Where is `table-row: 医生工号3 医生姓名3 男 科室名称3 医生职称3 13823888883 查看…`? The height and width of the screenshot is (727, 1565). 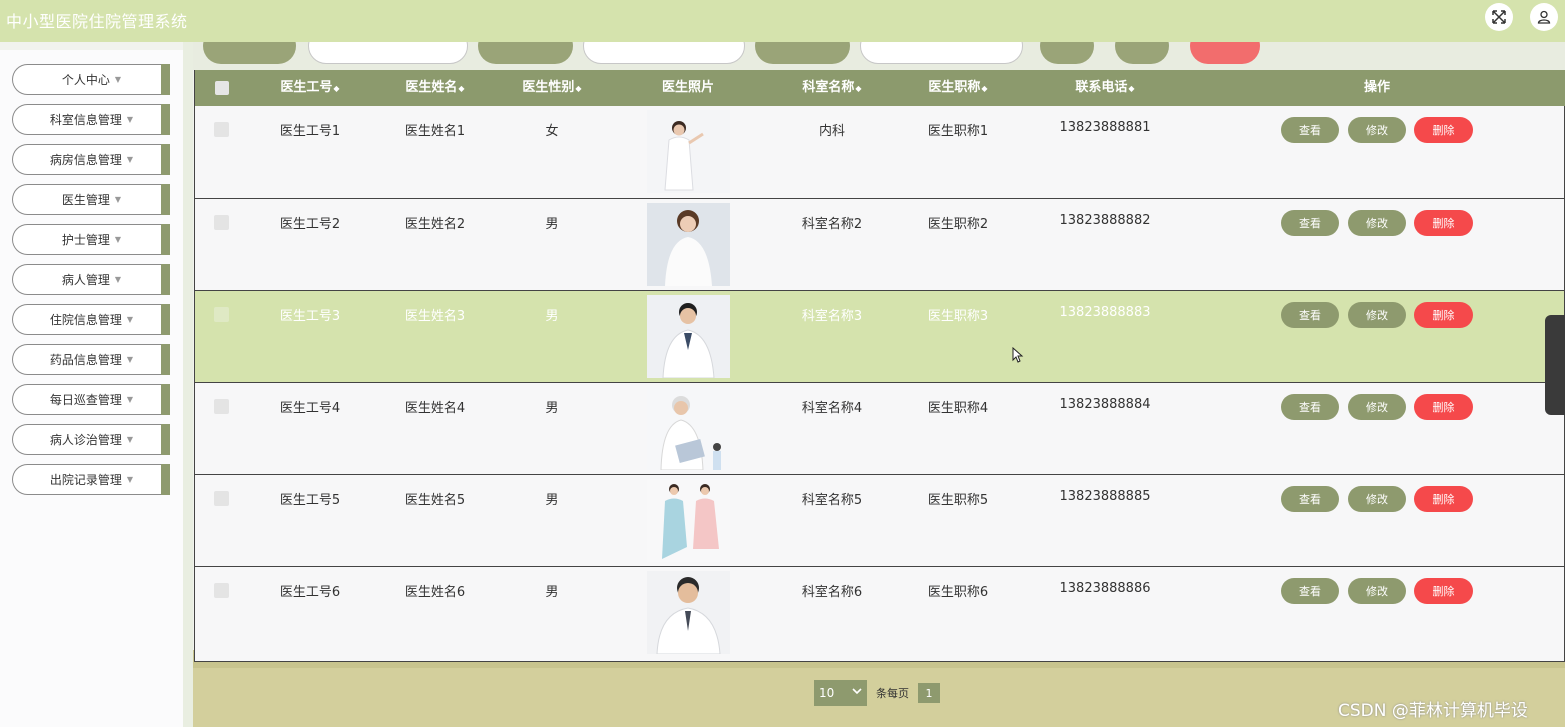 table-row: 医生工号3 医生姓名3 男 科室名称3 医生职称3 13823888883 查看… is located at coordinates (879, 336).